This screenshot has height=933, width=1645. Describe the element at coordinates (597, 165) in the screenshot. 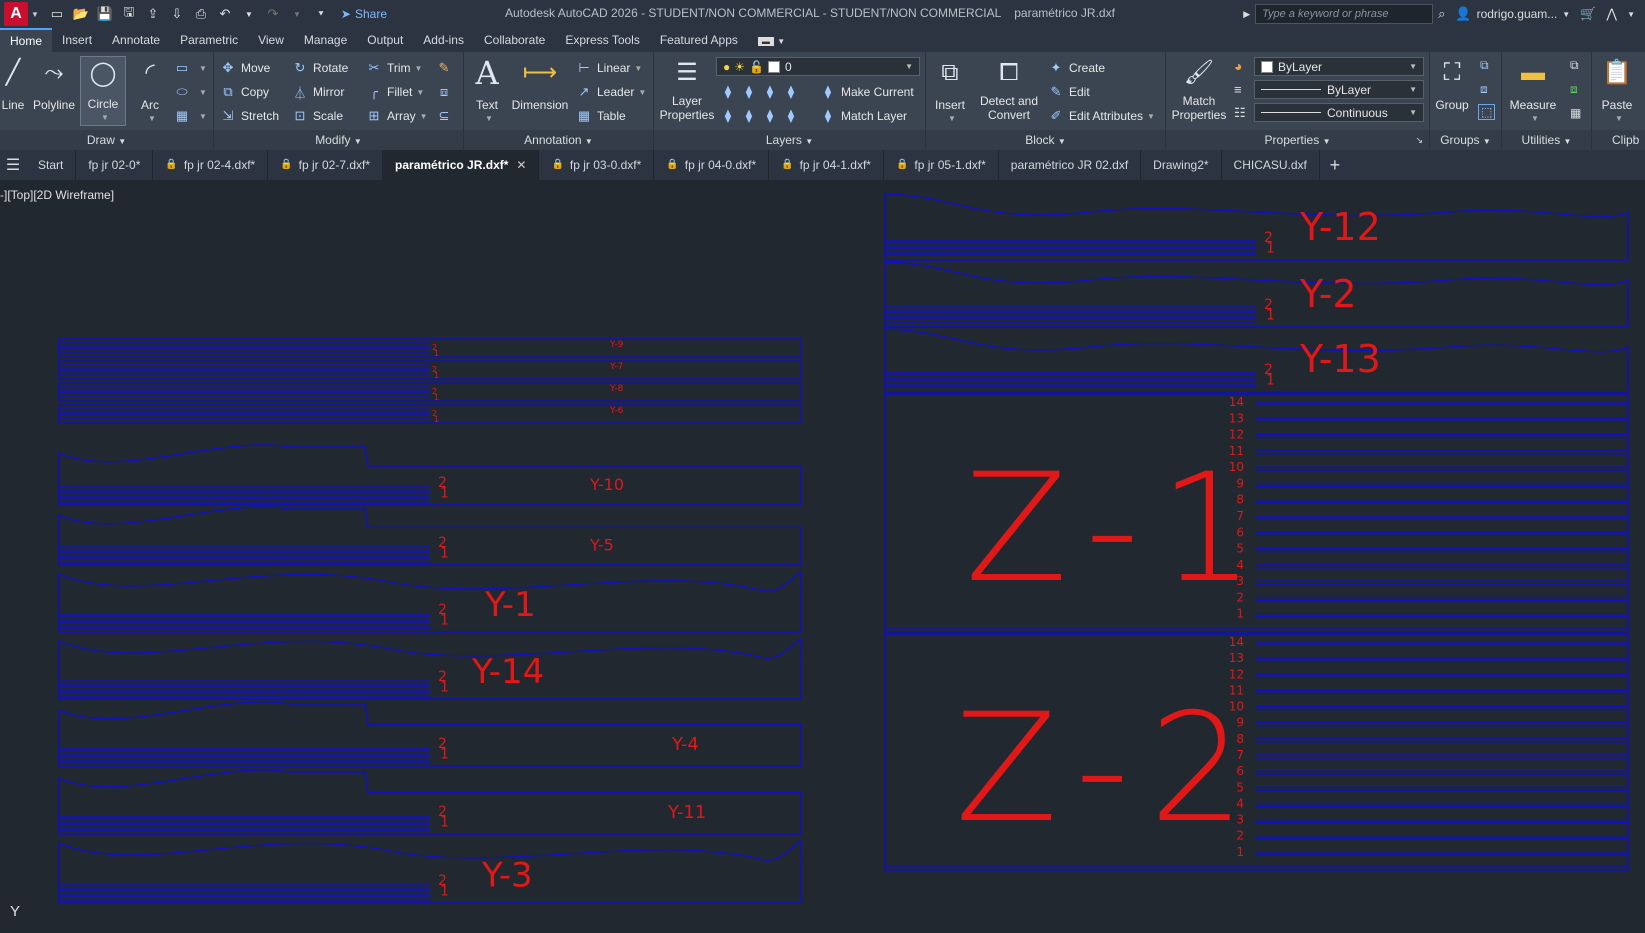

I see `file-tab: 🔒 fp jr 03-0.dxf*` at that location.